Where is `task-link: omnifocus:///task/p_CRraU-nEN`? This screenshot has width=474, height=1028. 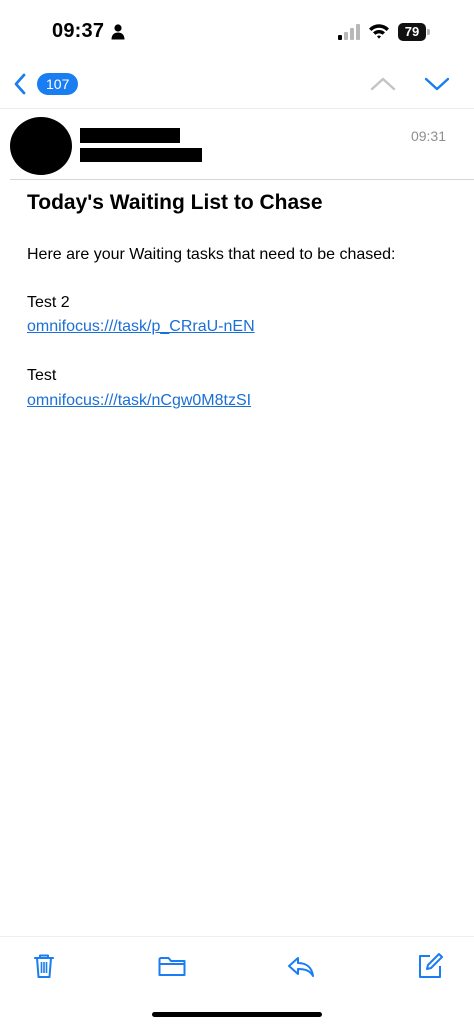
task-link: omnifocus:///task/p_CRraU-nEN is located at coordinates (141, 327).